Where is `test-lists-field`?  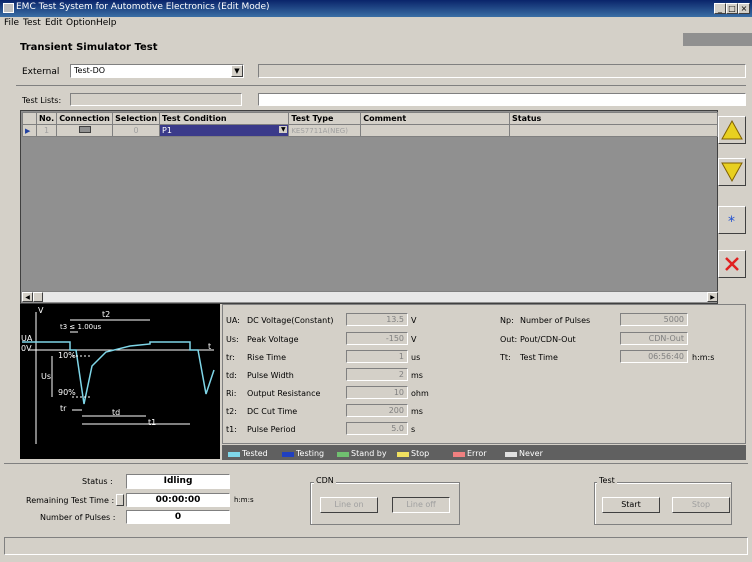
test-lists-field is located at coordinates (156, 99).